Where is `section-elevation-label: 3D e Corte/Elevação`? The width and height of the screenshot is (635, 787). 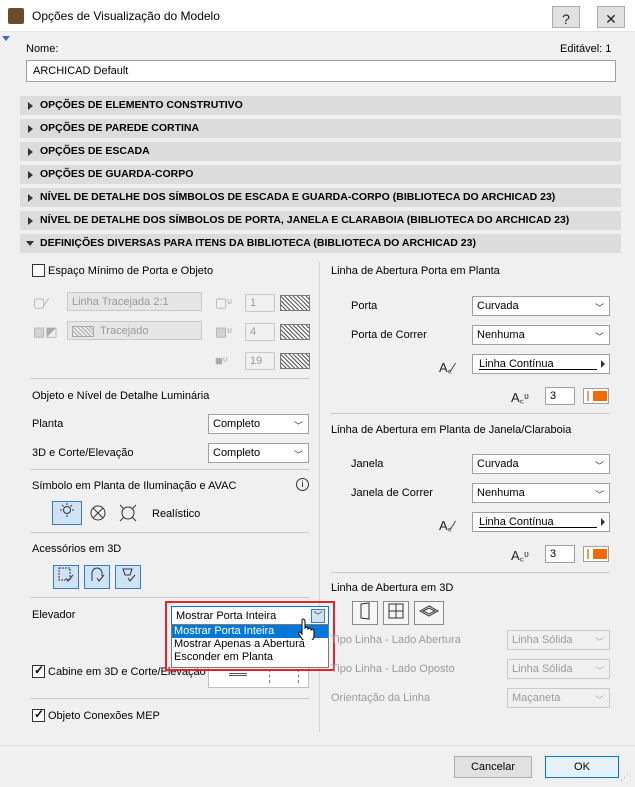
section-elevation-label: 3D e Corte/Elevação is located at coordinates (83, 453).